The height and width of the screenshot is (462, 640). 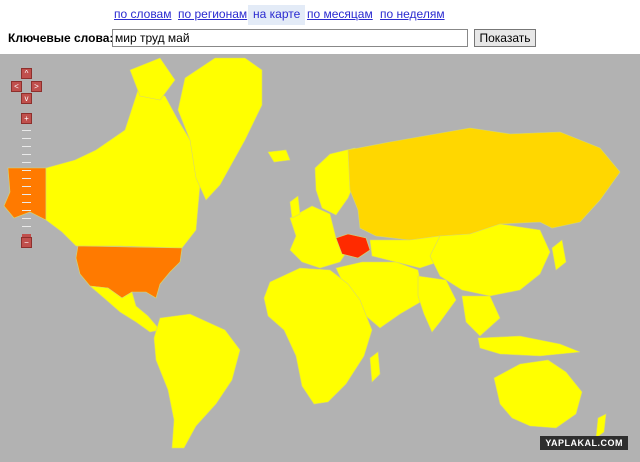 What do you see at coordinates (505, 38) in the screenshot?
I see `show-button: Показать` at bounding box center [505, 38].